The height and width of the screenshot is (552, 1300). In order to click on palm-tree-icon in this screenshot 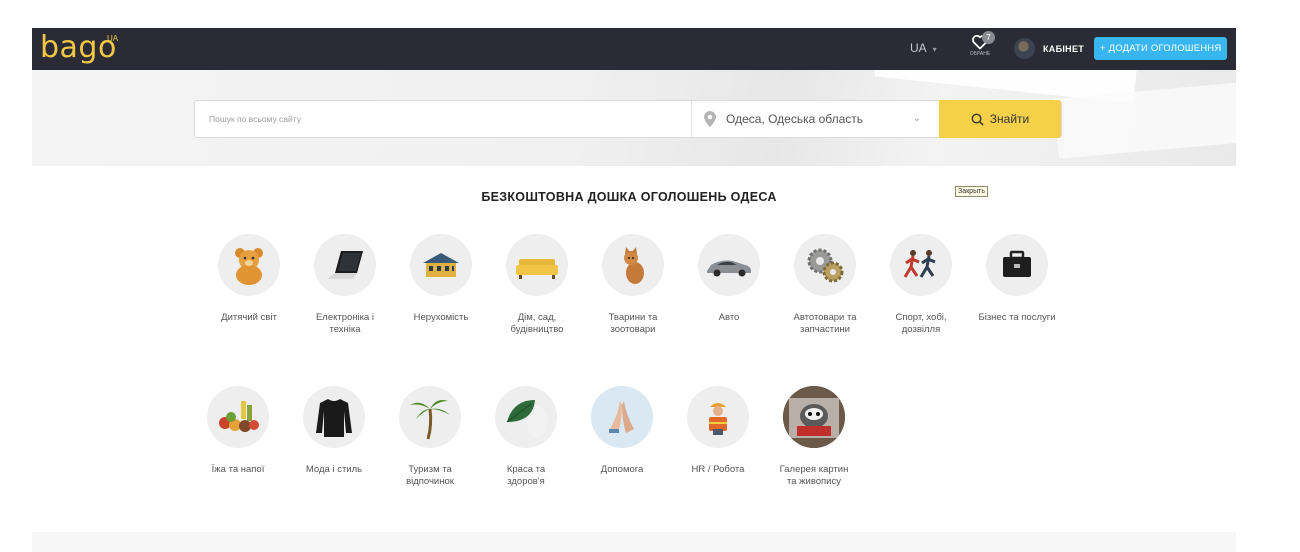, I will do `click(430, 417)`.